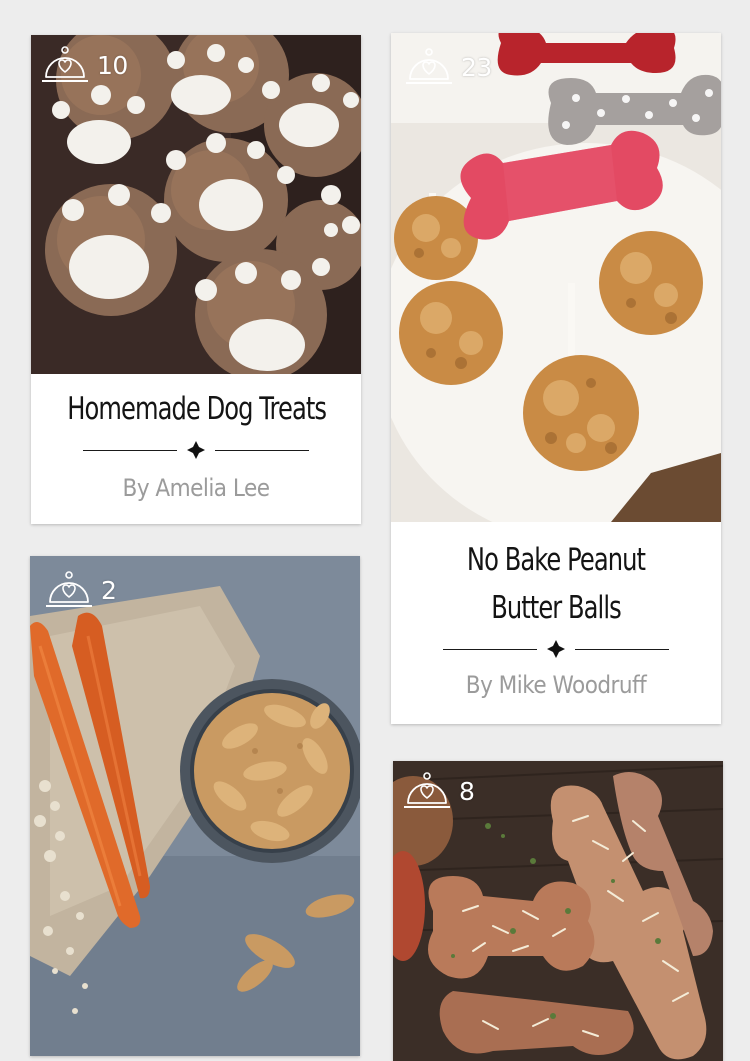 This screenshot has height=1061, width=750. What do you see at coordinates (476, 67) in the screenshot?
I see `likes-count: 23` at bounding box center [476, 67].